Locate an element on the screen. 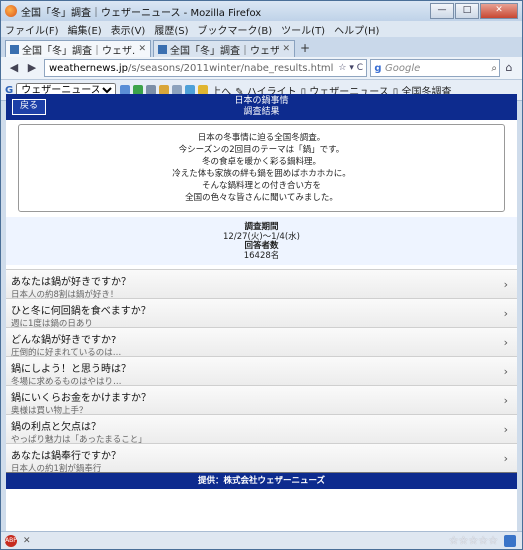 This screenshot has height=550, width=523. intro-line: 冷えた体も家族の絆も鍋を囲めばホカホカに。 is located at coordinates (261, 174).